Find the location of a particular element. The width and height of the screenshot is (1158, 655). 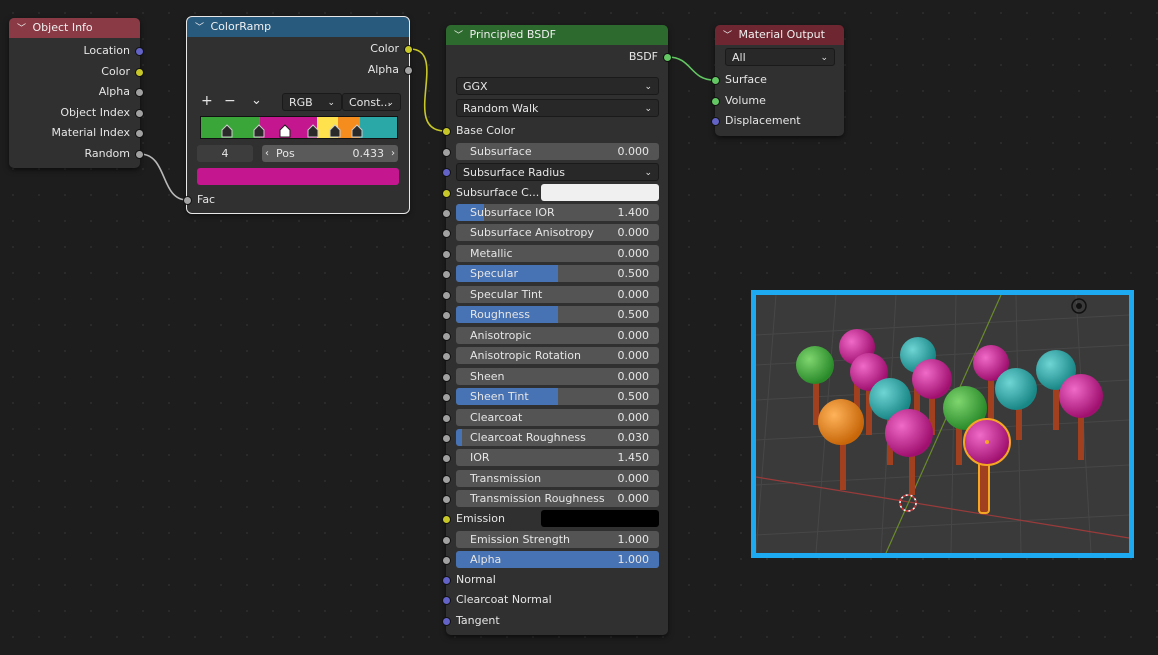

field-ior: IOR 1.450 is located at coordinates (557, 457).